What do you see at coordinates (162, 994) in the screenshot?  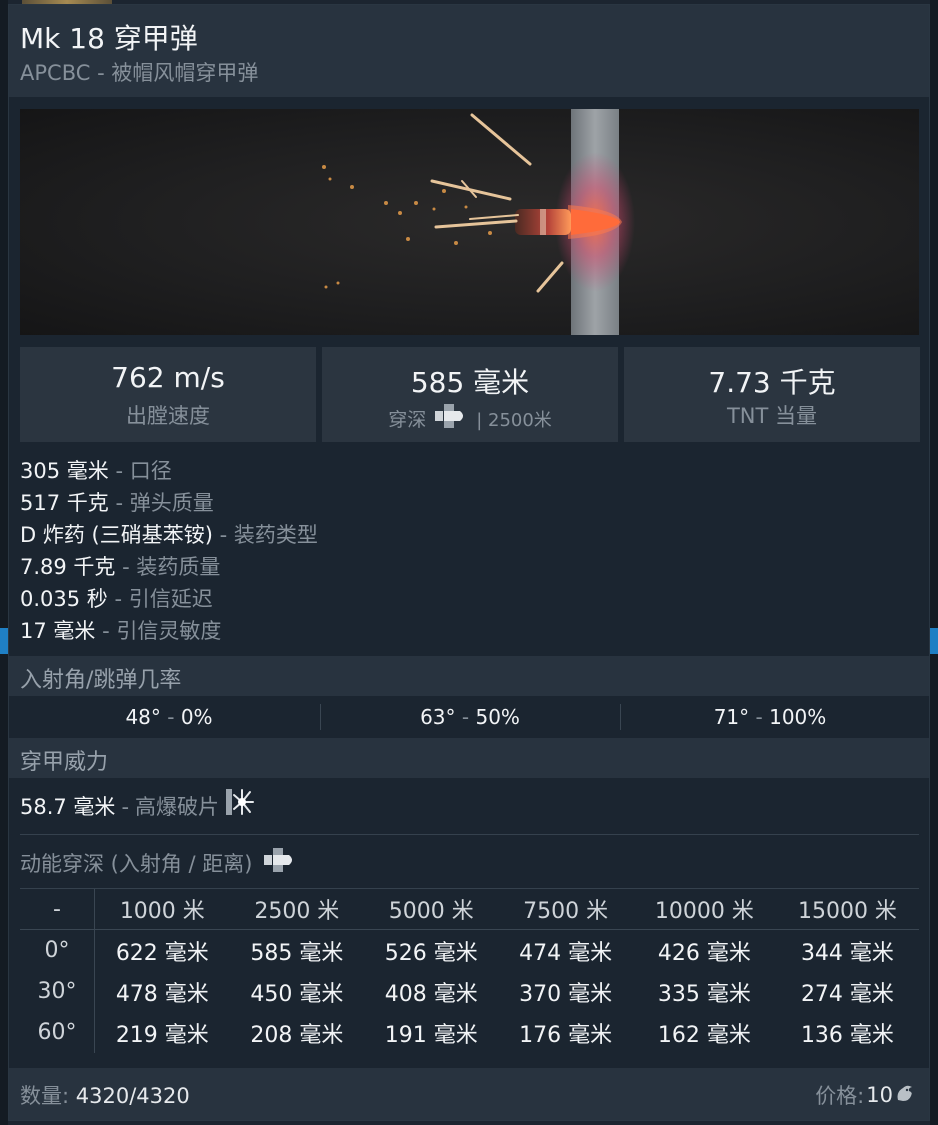 I see `penetration-cell: 478 毫米` at bounding box center [162, 994].